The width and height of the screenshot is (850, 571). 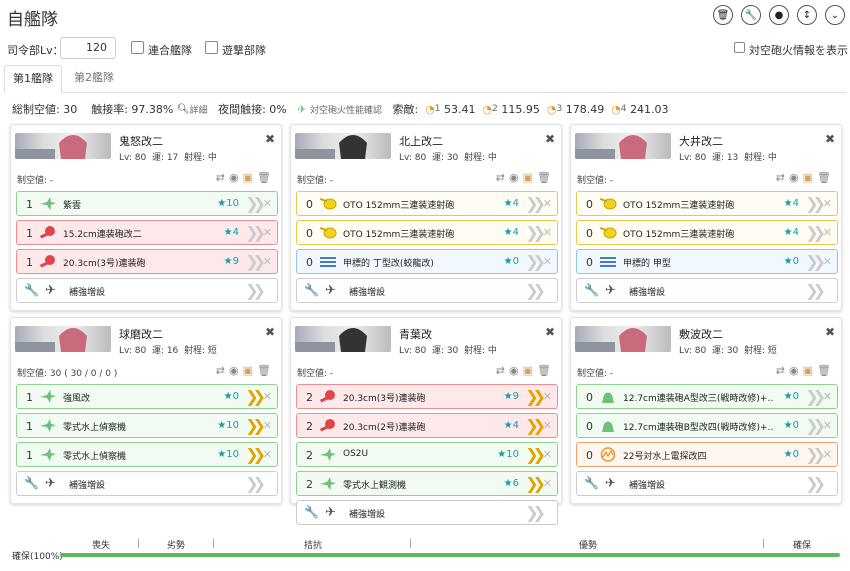 I want to click on admiral-level-input: 120, so click(x=88, y=48).